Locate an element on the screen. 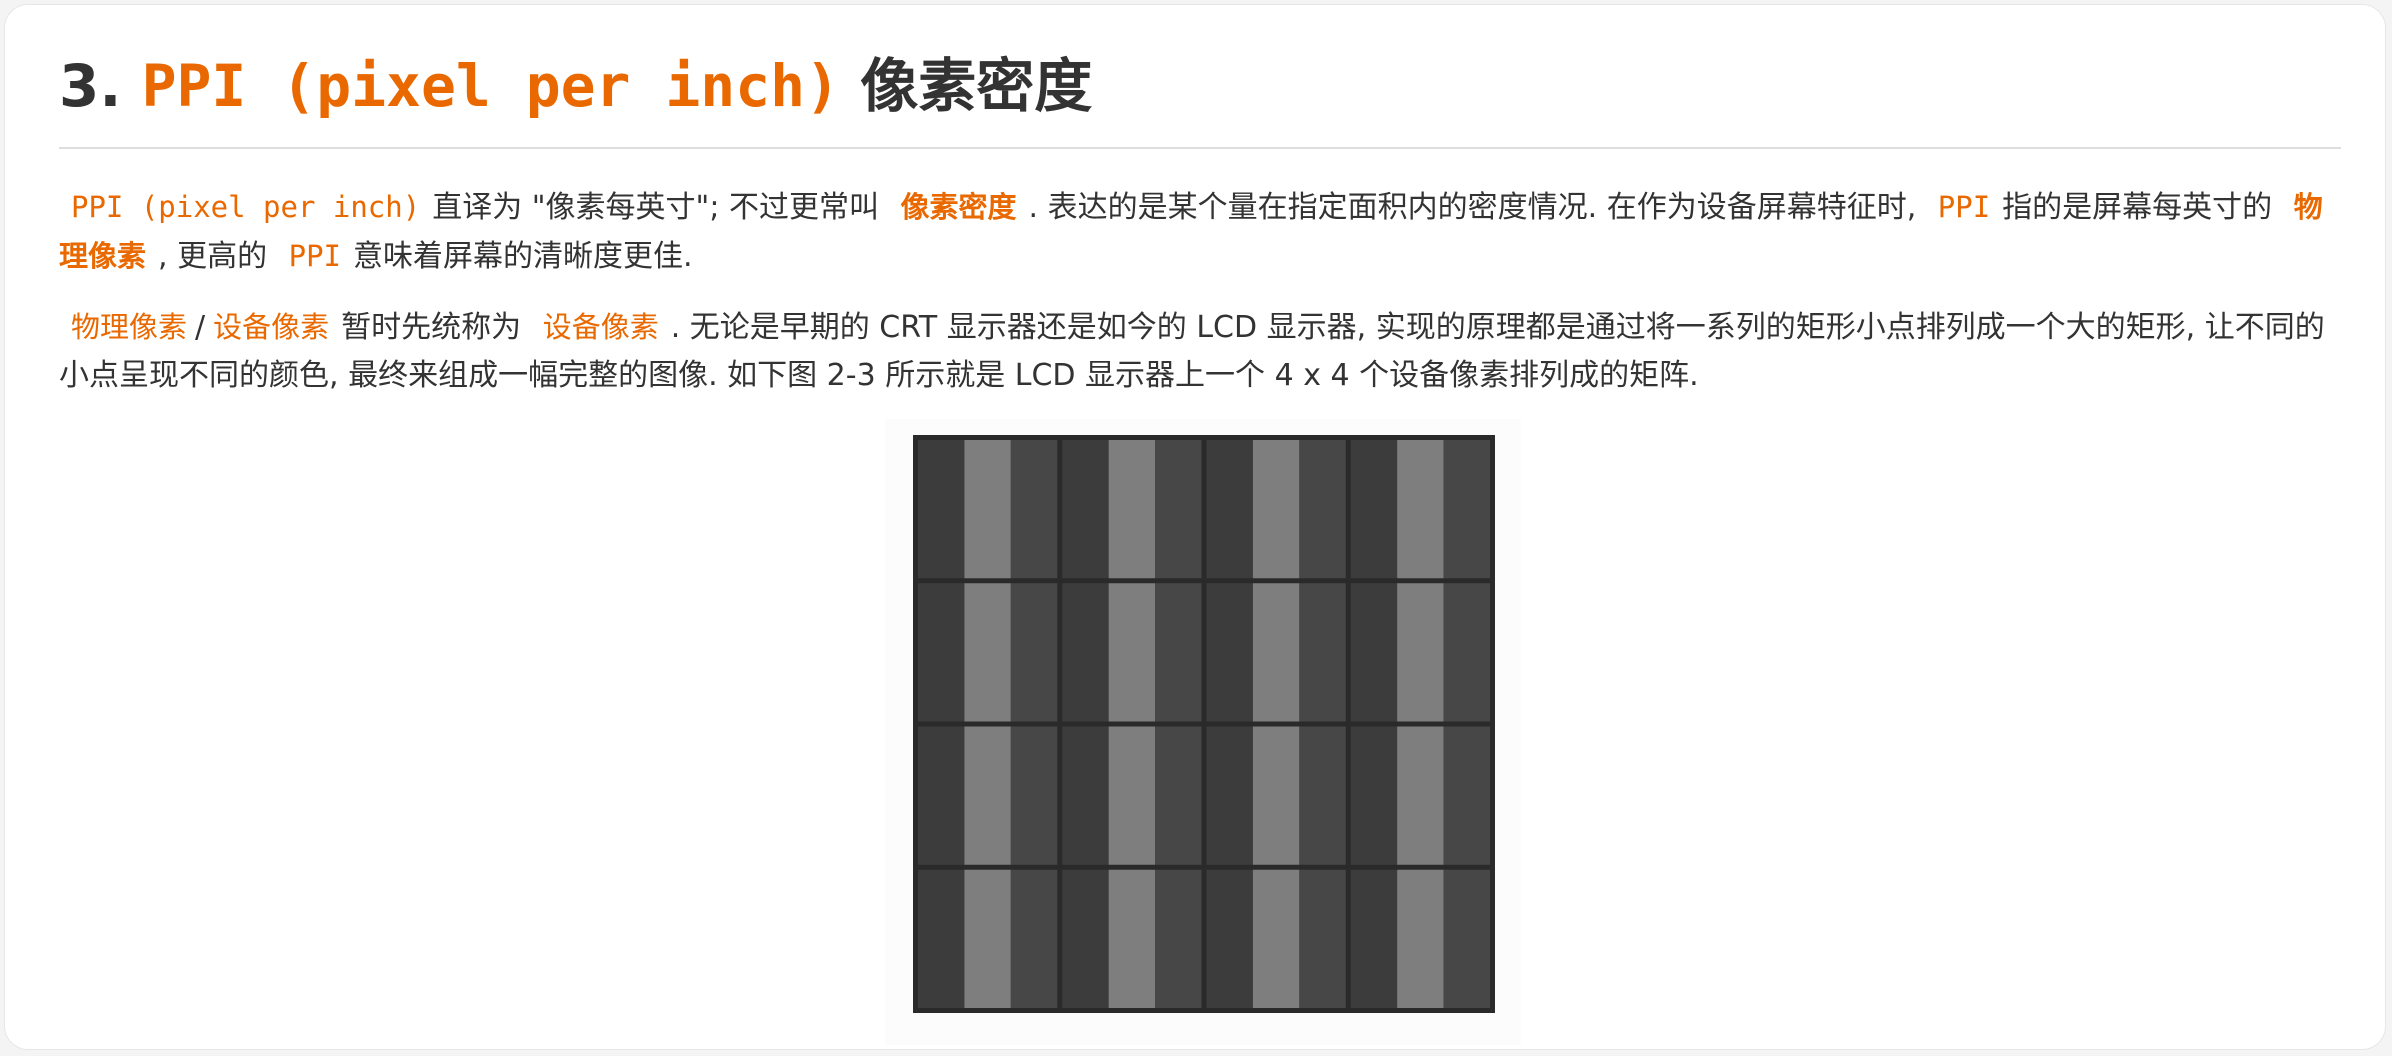 This screenshot has width=2392, height=1056. text-segment: 意味着屏幕的清晰度更佳. is located at coordinates (523, 256).